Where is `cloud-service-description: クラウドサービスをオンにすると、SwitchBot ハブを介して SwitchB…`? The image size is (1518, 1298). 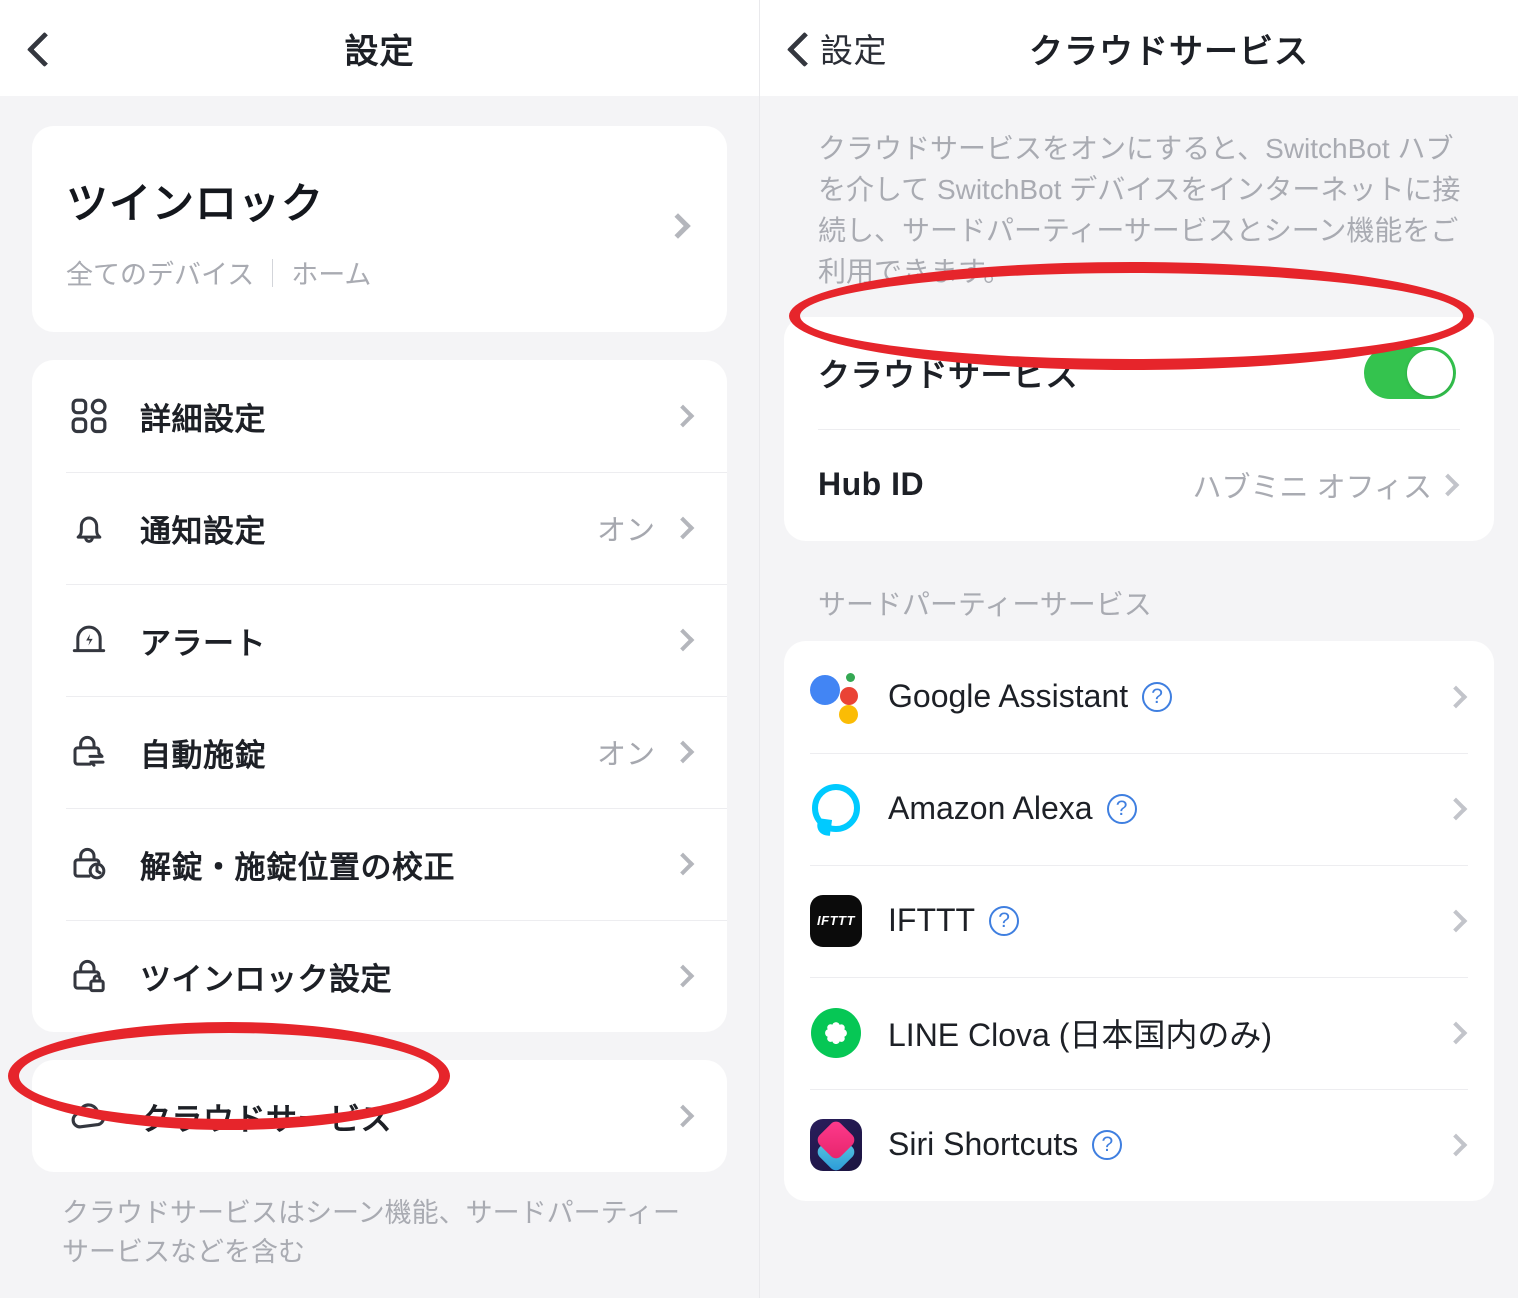 cloud-service-description: クラウドサービスをオンにすると、SwitchBot ハブを介して SwitchB… is located at coordinates (1139, 210).